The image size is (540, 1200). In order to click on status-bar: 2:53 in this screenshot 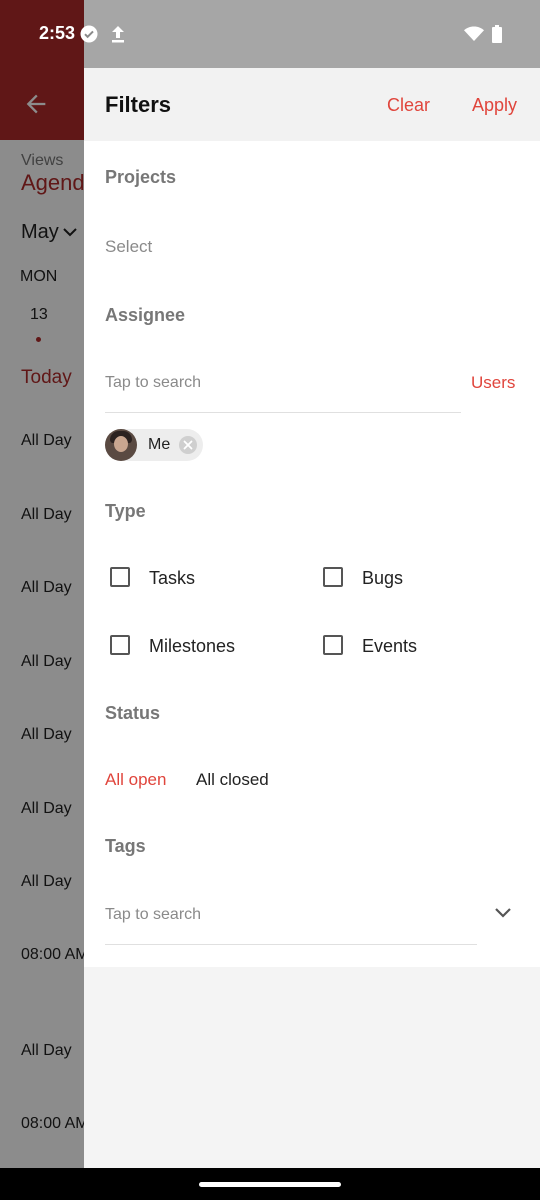, I will do `click(270, 34)`.